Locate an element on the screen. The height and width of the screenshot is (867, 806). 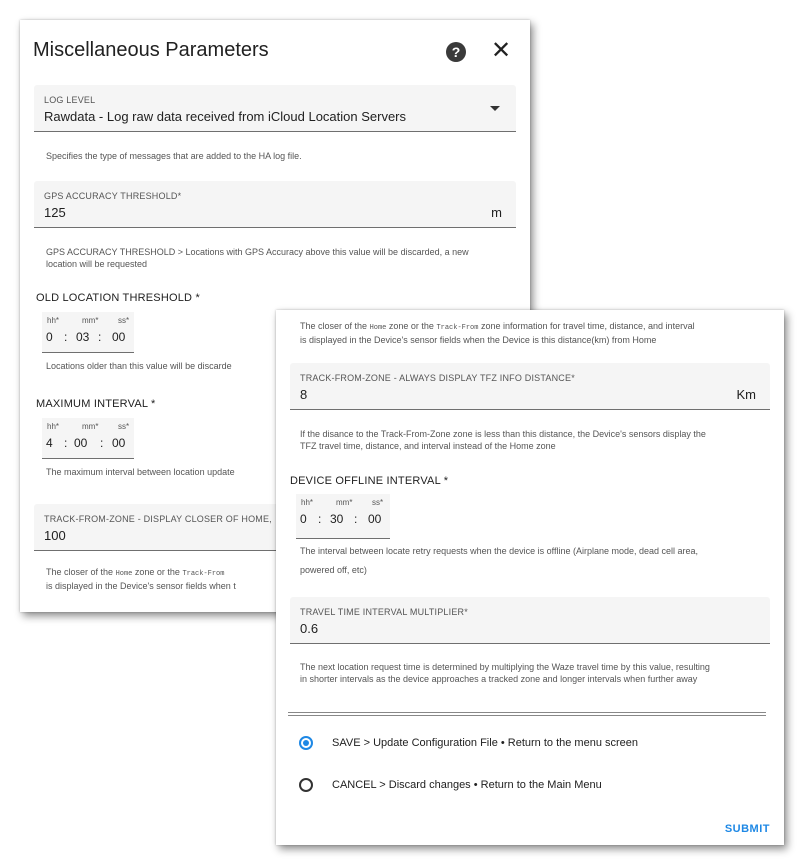
helper-text: powered off, etc) is located at coordinates (333, 570).